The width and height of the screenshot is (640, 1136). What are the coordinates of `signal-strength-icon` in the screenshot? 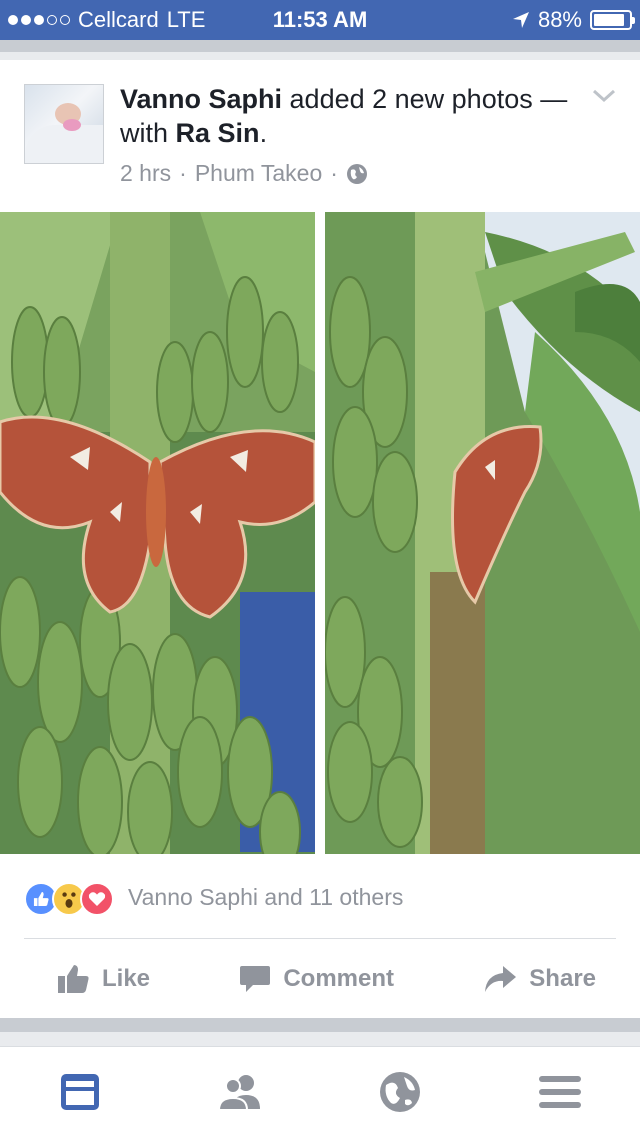 It's located at (39, 20).